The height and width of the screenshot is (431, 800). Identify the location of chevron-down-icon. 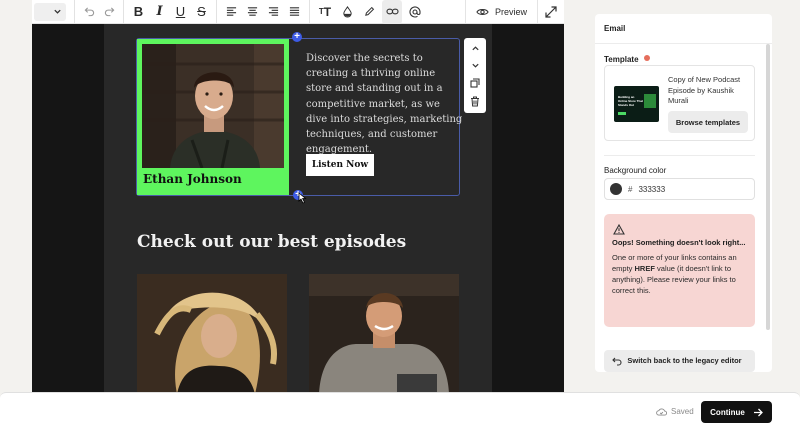
(57, 11).